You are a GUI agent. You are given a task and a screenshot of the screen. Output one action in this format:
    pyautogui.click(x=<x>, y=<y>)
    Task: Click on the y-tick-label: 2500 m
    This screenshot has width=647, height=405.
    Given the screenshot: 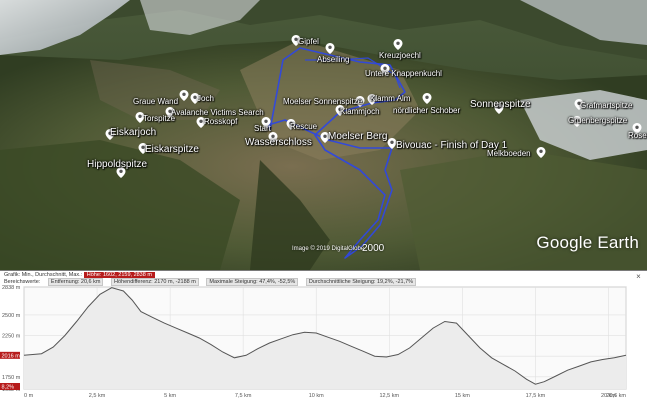 What is the action you would take?
    pyautogui.click(x=11, y=316)
    